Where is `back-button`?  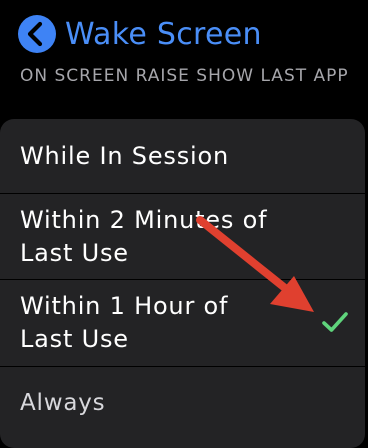 back-button is located at coordinates (37, 34).